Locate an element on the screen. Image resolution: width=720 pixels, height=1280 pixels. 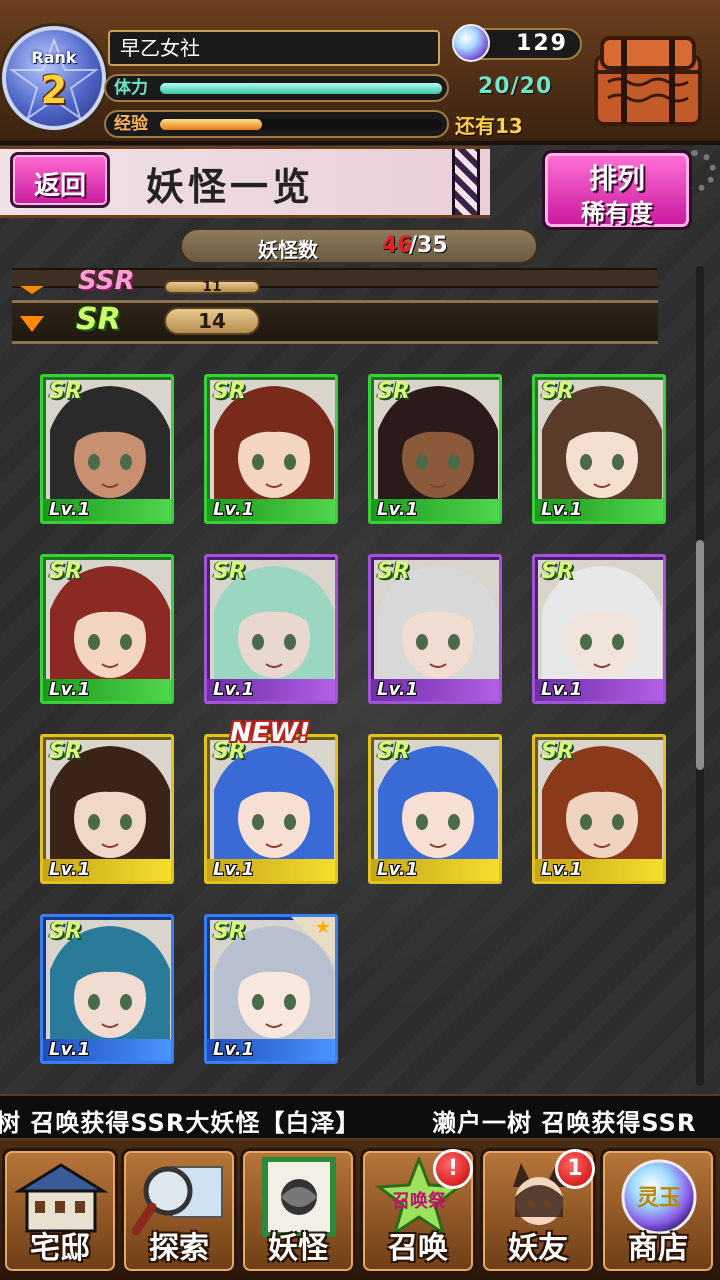
gem-count: 129 is located at coordinates (542, 43).